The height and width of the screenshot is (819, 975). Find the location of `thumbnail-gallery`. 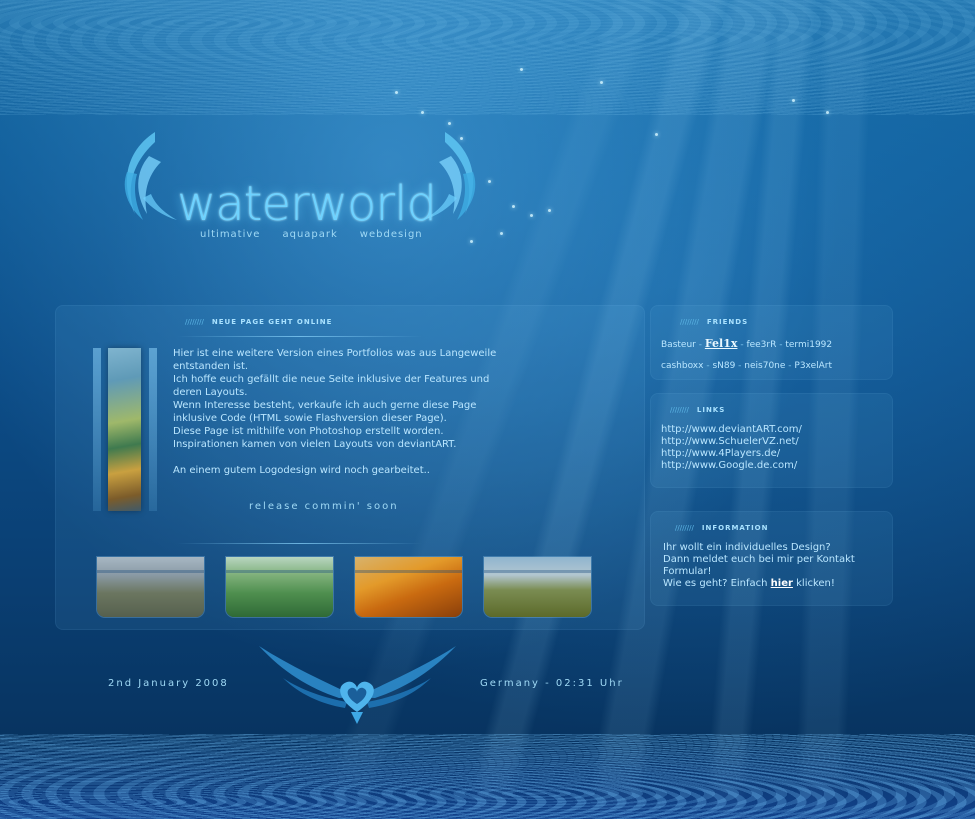

thumbnail-gallery is located at coordinates (344, 587).